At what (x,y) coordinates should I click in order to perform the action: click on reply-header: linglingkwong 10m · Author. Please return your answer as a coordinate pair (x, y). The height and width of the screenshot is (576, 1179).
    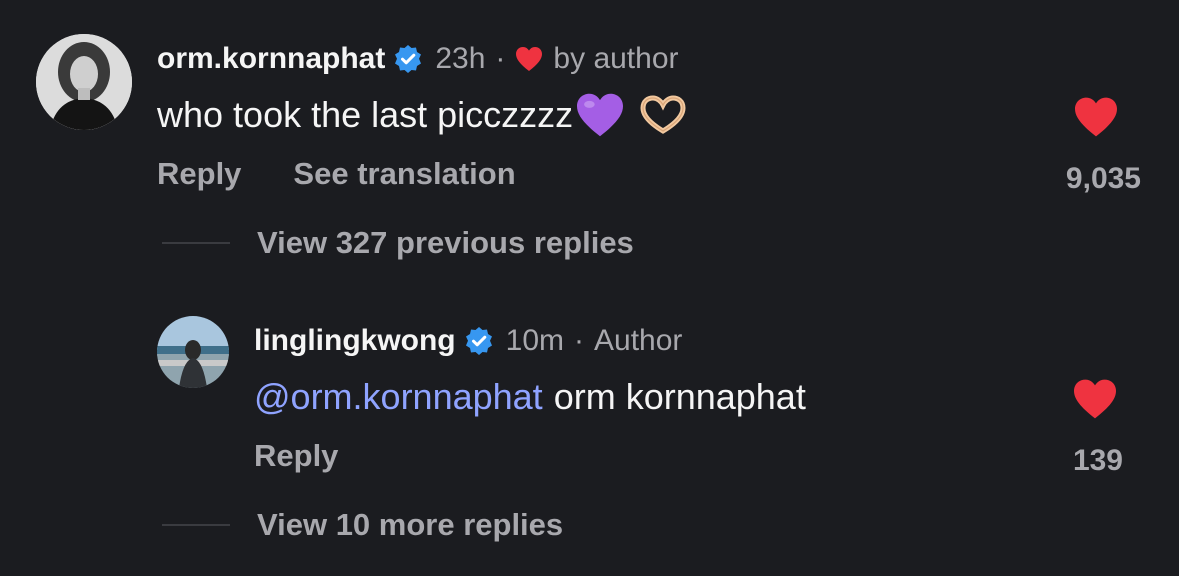
    Looking at the image, I should click on (468, 341).